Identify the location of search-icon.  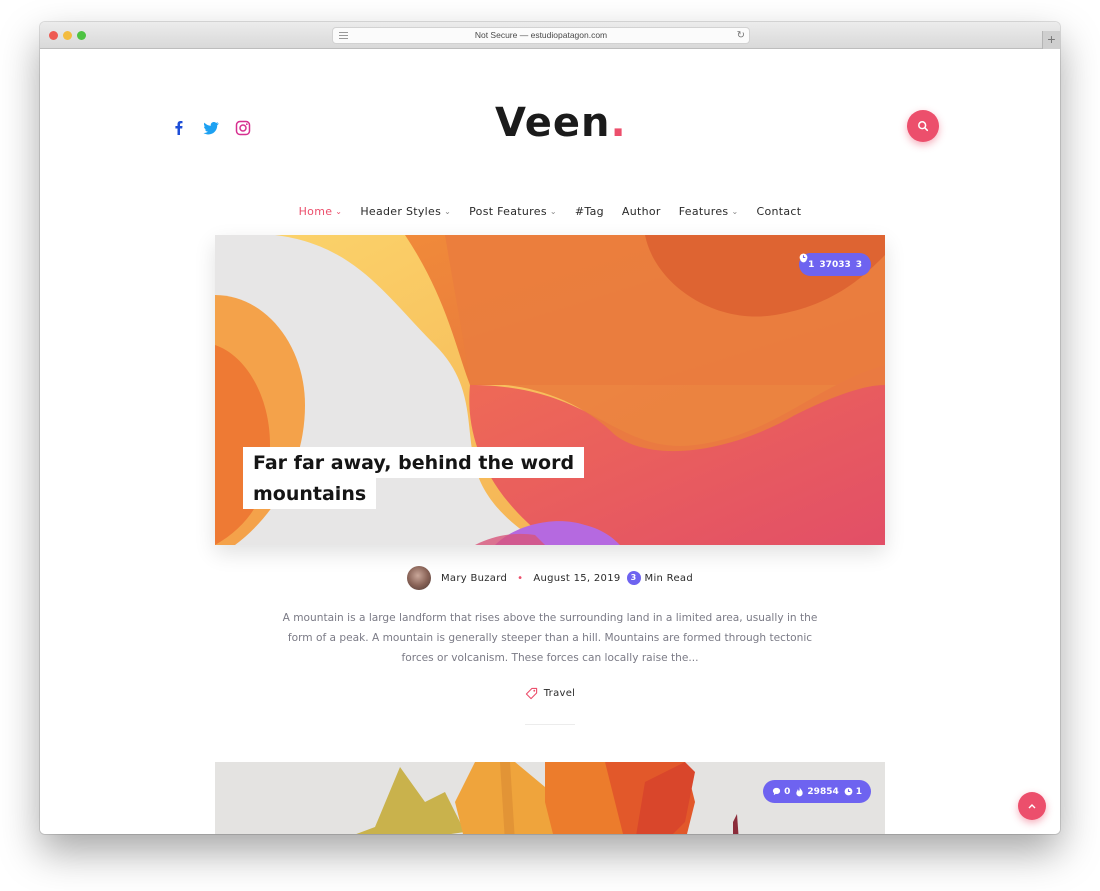
(923, 126).